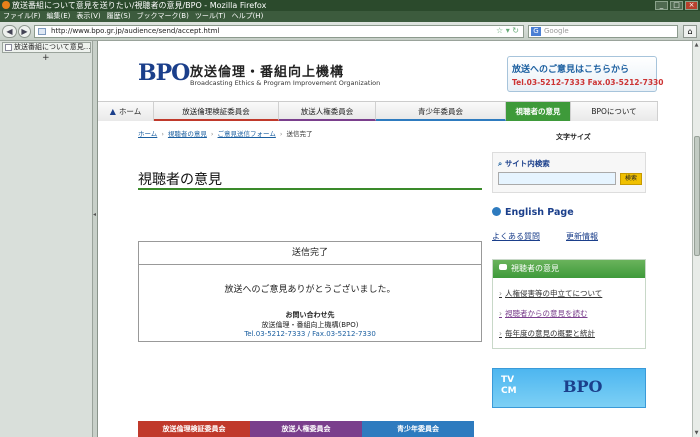 The width and height of the screenshot is (700, 437). I want to click on footer-nav: 放送倫理検証委員会 放送人権委員会 青少年委員会, so click(306, 429).